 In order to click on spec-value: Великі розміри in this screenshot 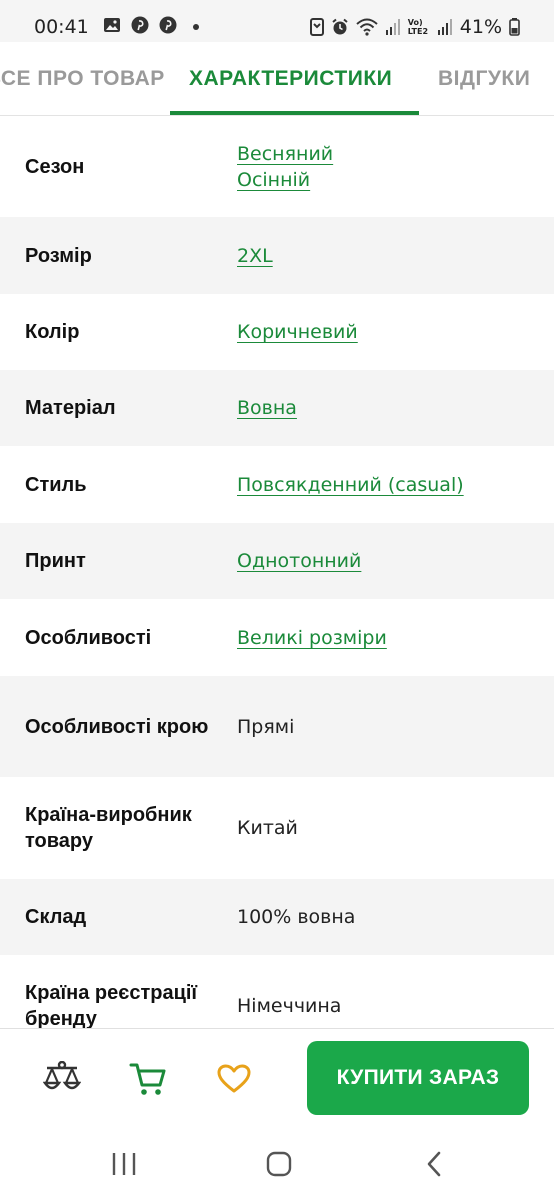, I will do `click(395, 638)`.